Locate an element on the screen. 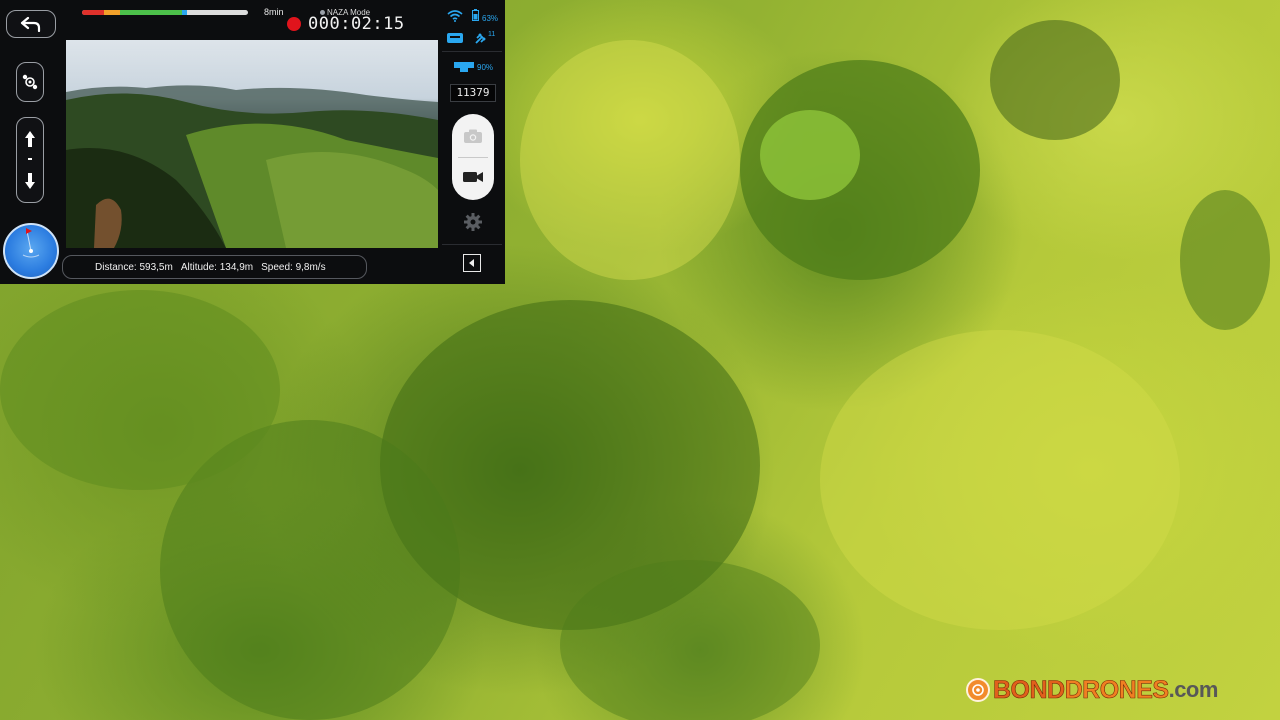 The image size is (1280, 720). remote-controller-icon is located at coordinates (455, 38).